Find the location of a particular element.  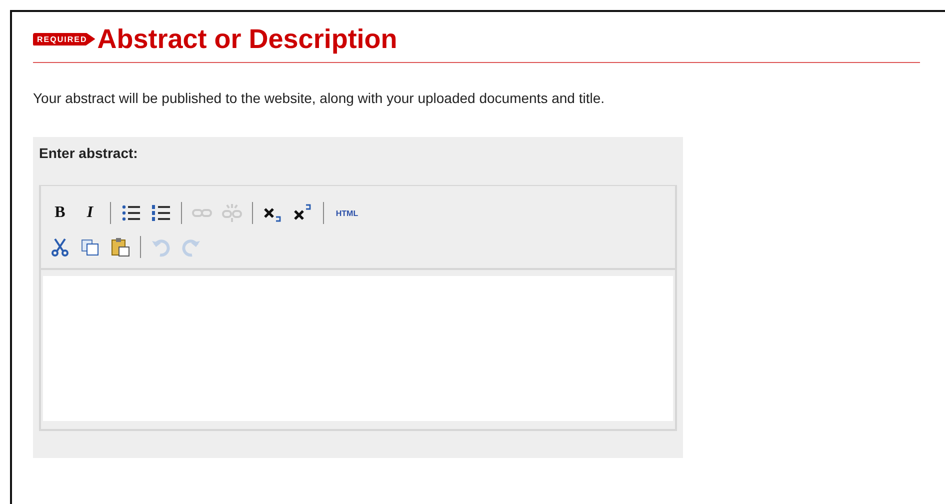

undo-icon is located at coordinates (161, 247).